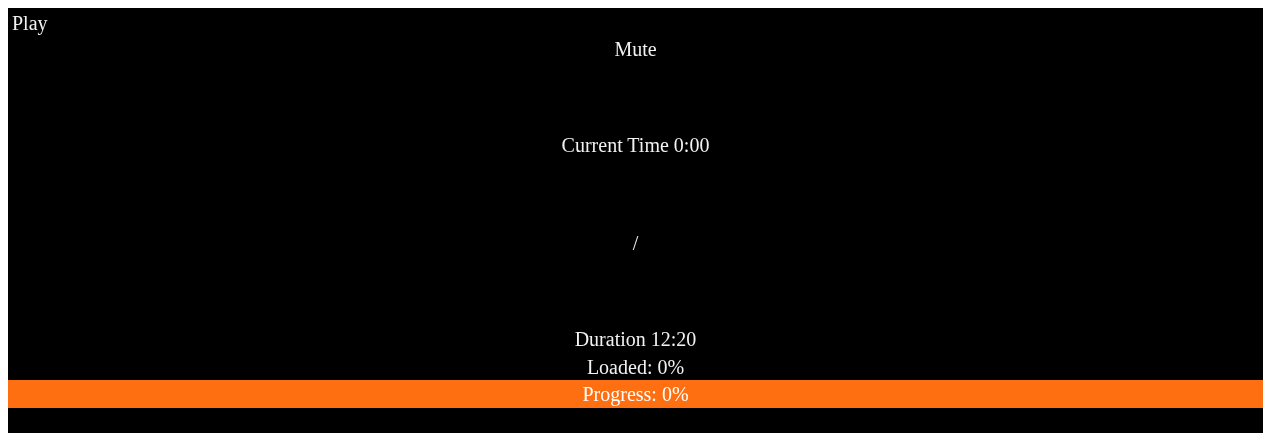 The image size is (1263, 433). Describe the element at coordinates (635, 339) in the screenshot. I see `duration: Duration 12:20` at that location.